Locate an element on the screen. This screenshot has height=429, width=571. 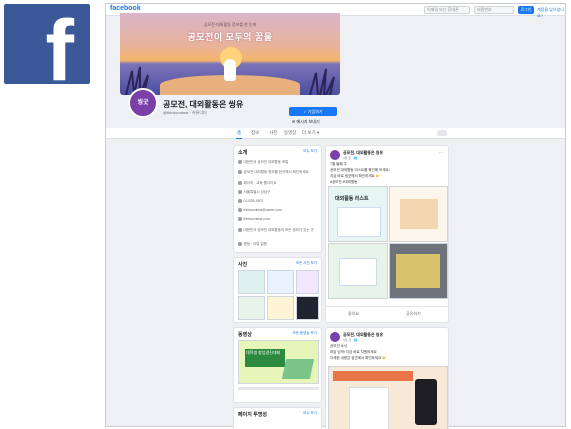
tab-home: 홈 is located at coordinates (239, 133).